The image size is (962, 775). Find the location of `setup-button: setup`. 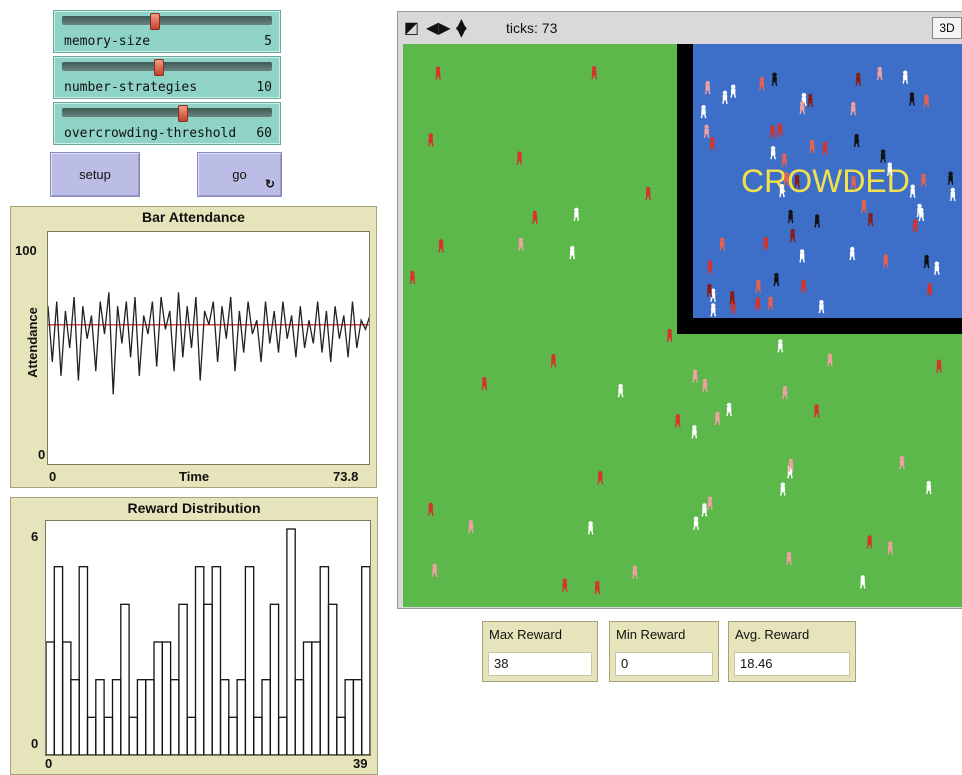

setup-button: setup is located at coordinates (95, 174).